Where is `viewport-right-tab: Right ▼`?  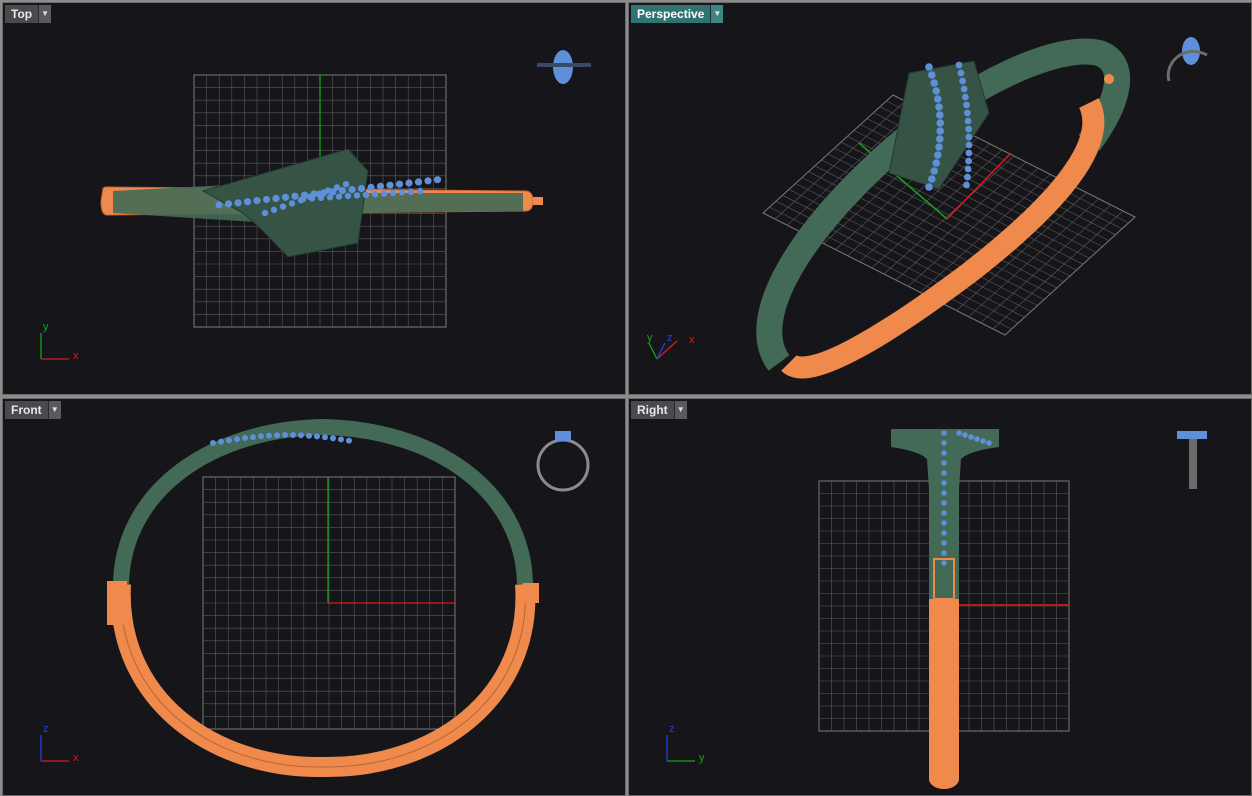
viewport-right-tab: Right ▼ is located at coordinates (659, 410).